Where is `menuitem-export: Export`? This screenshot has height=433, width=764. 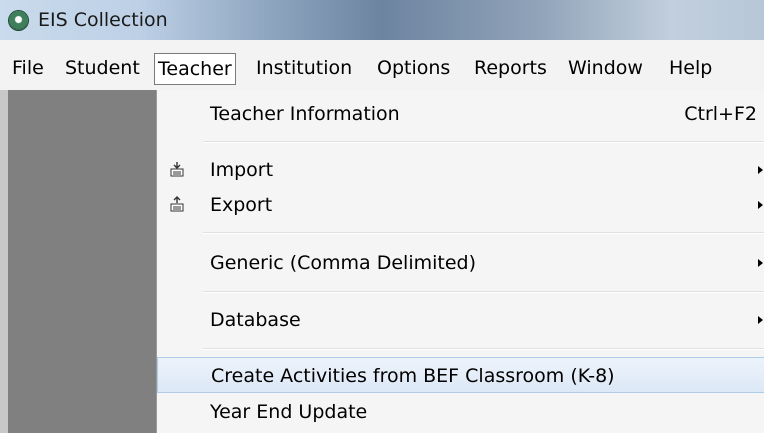
menuitem-export: Export is located at coordinates (460, 205).